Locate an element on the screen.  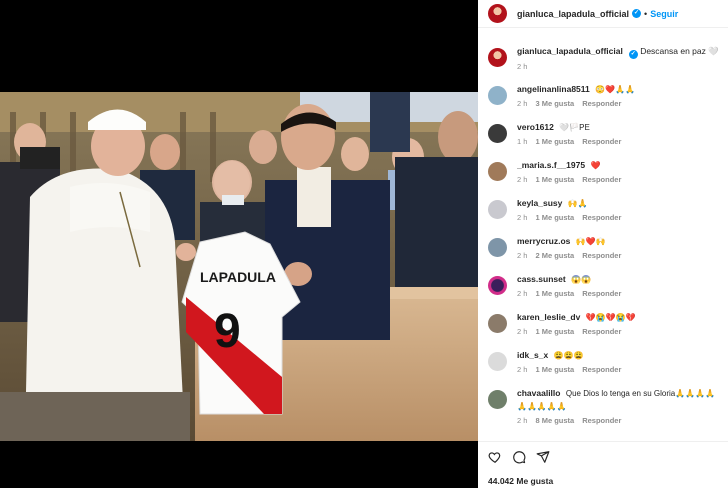
comment-item: idk_s_x 😩😩😩 2 h 1 Me gusta Responder is located at coordinates (603, 361).